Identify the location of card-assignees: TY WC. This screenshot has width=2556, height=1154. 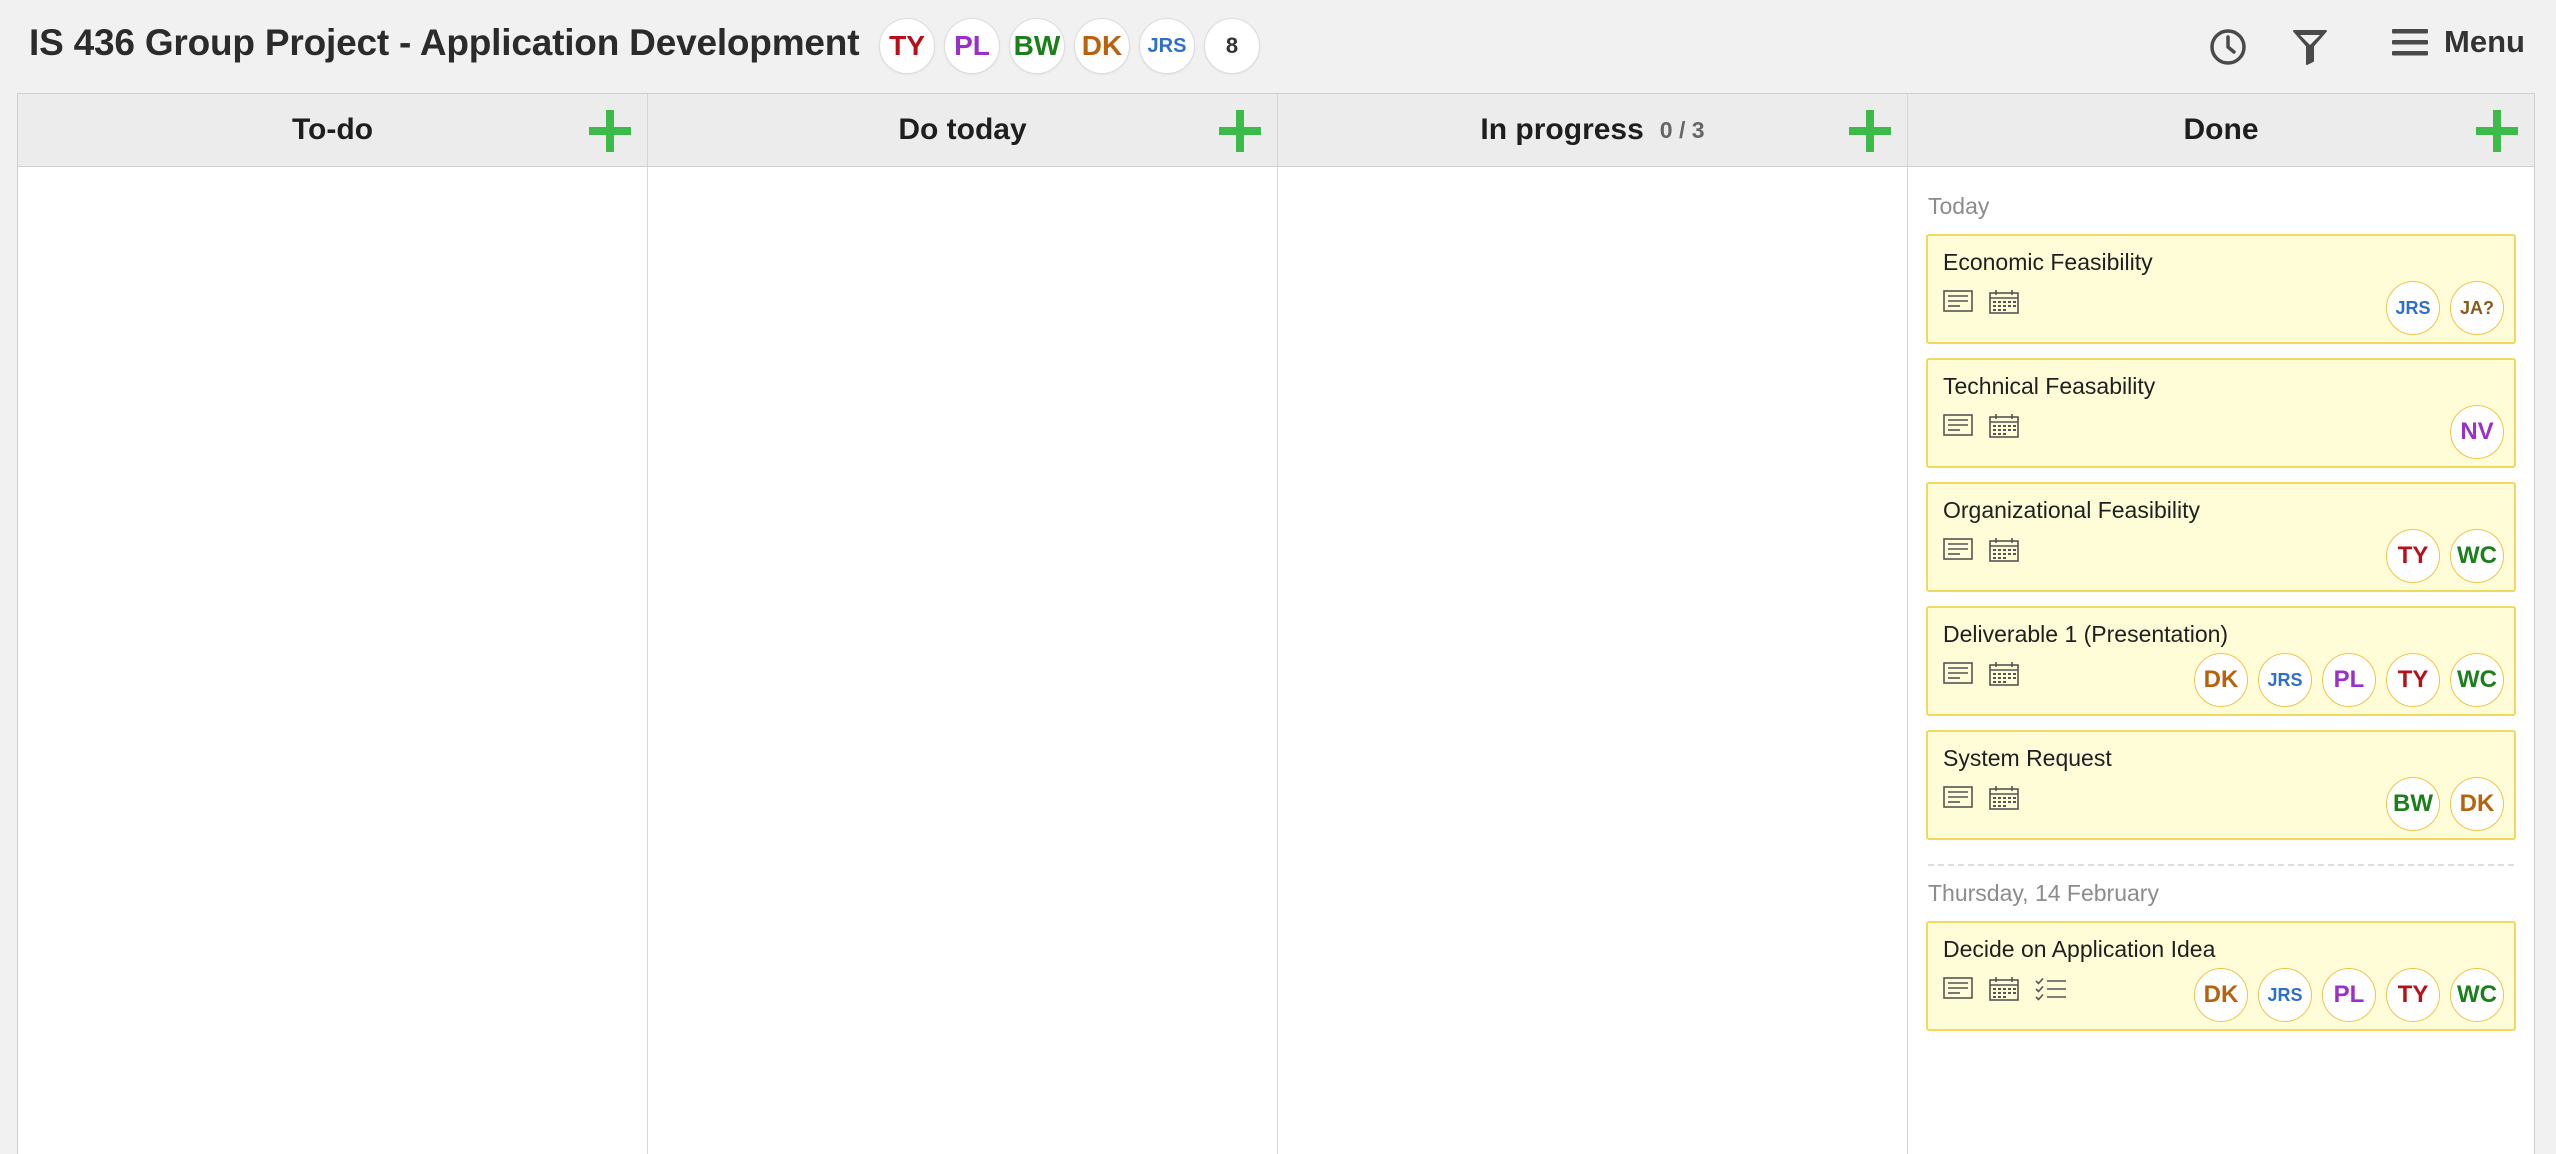
(2445, 556).